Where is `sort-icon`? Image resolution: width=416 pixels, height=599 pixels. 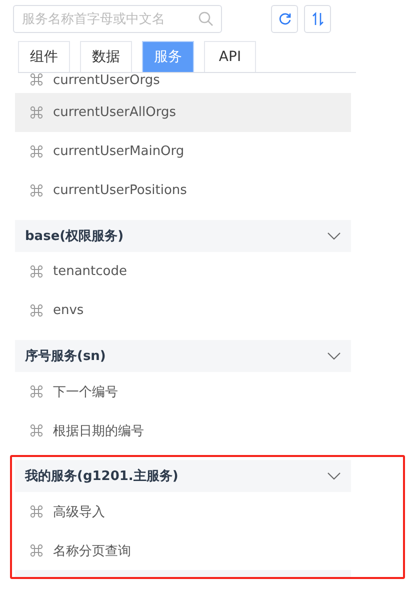 sort-icon is located at coordinates (317, 19).